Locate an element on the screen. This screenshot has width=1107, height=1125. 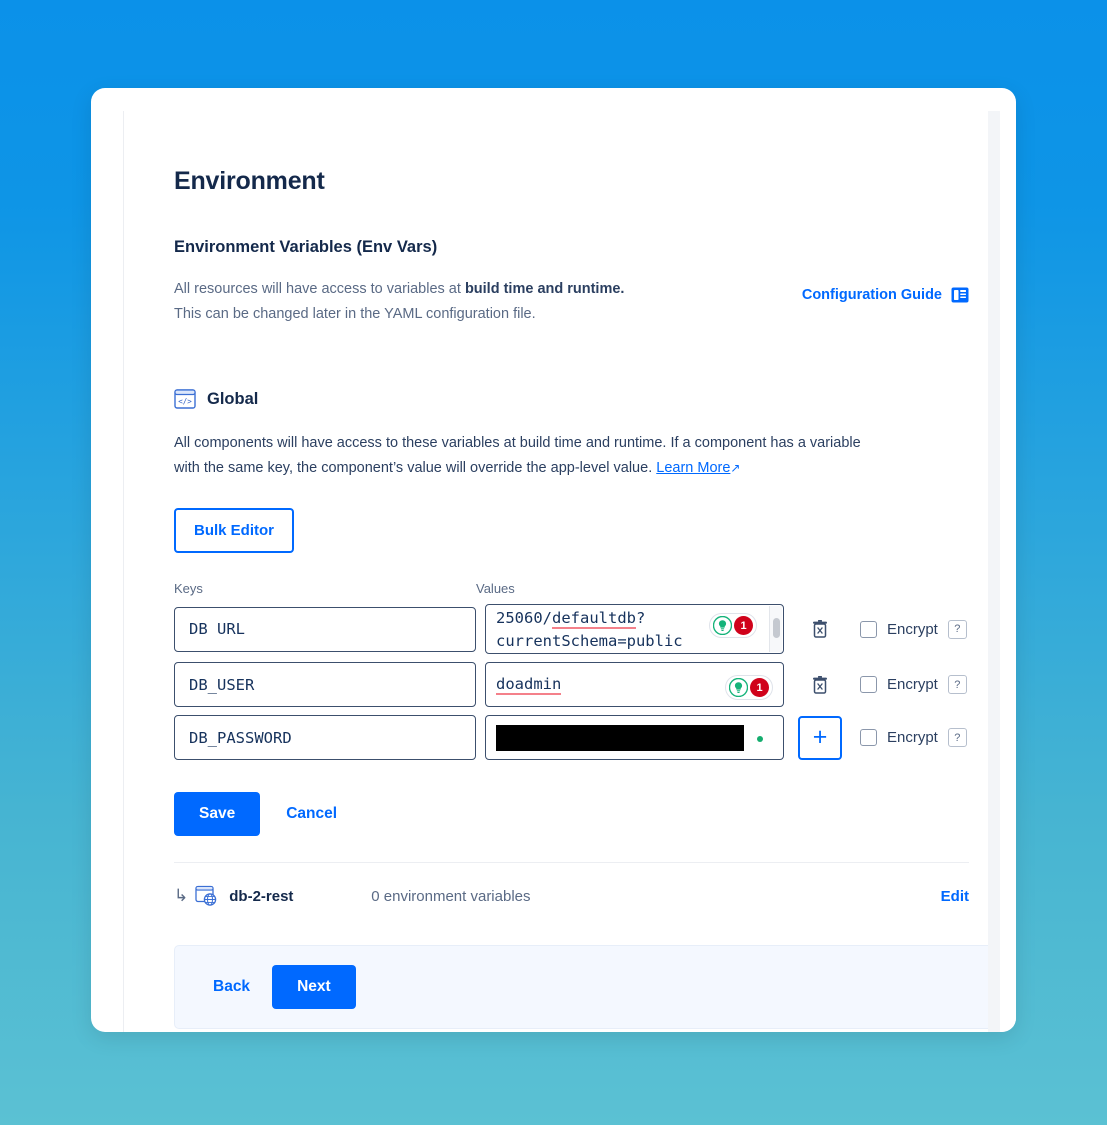
form-actions: Save Cancel is located at coordinates (571, 814).